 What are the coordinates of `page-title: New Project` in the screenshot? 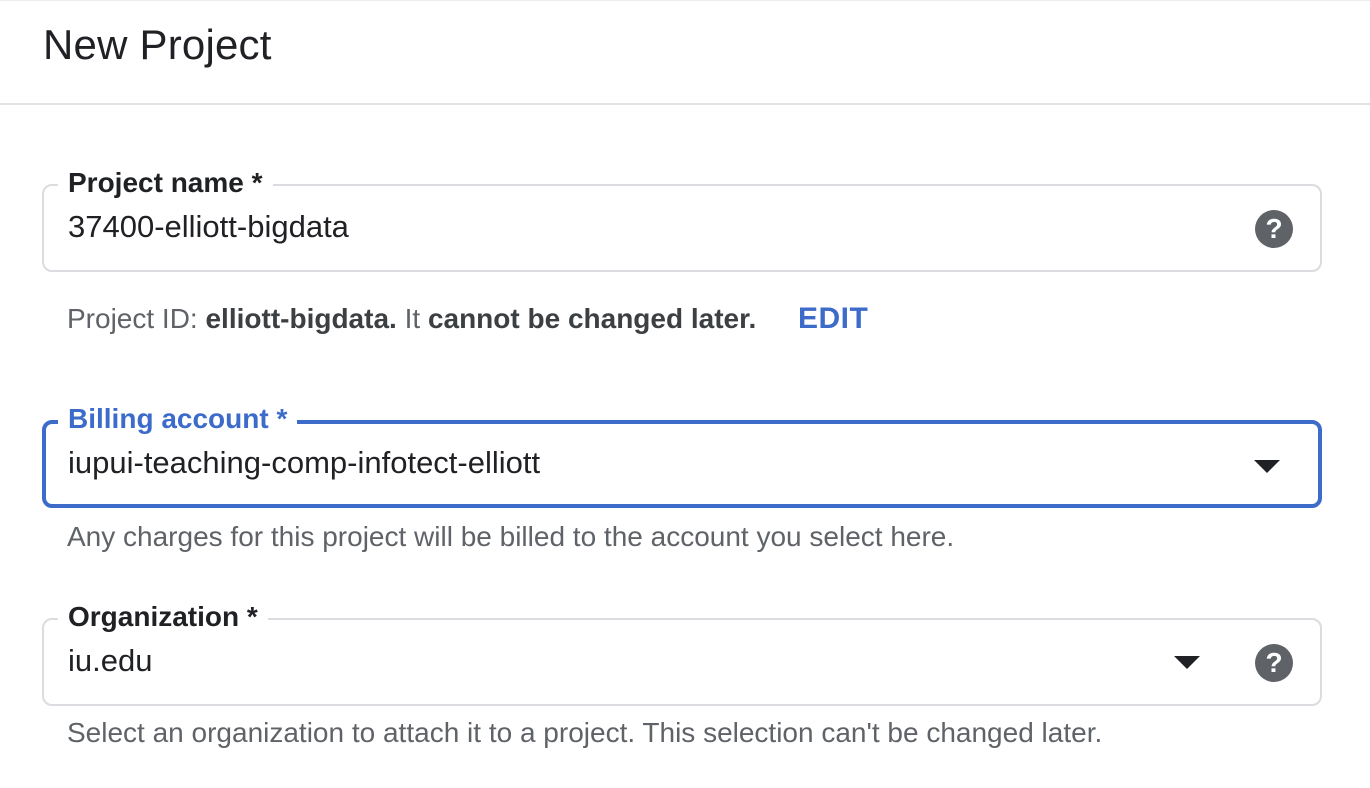 It's located at (157, 44).